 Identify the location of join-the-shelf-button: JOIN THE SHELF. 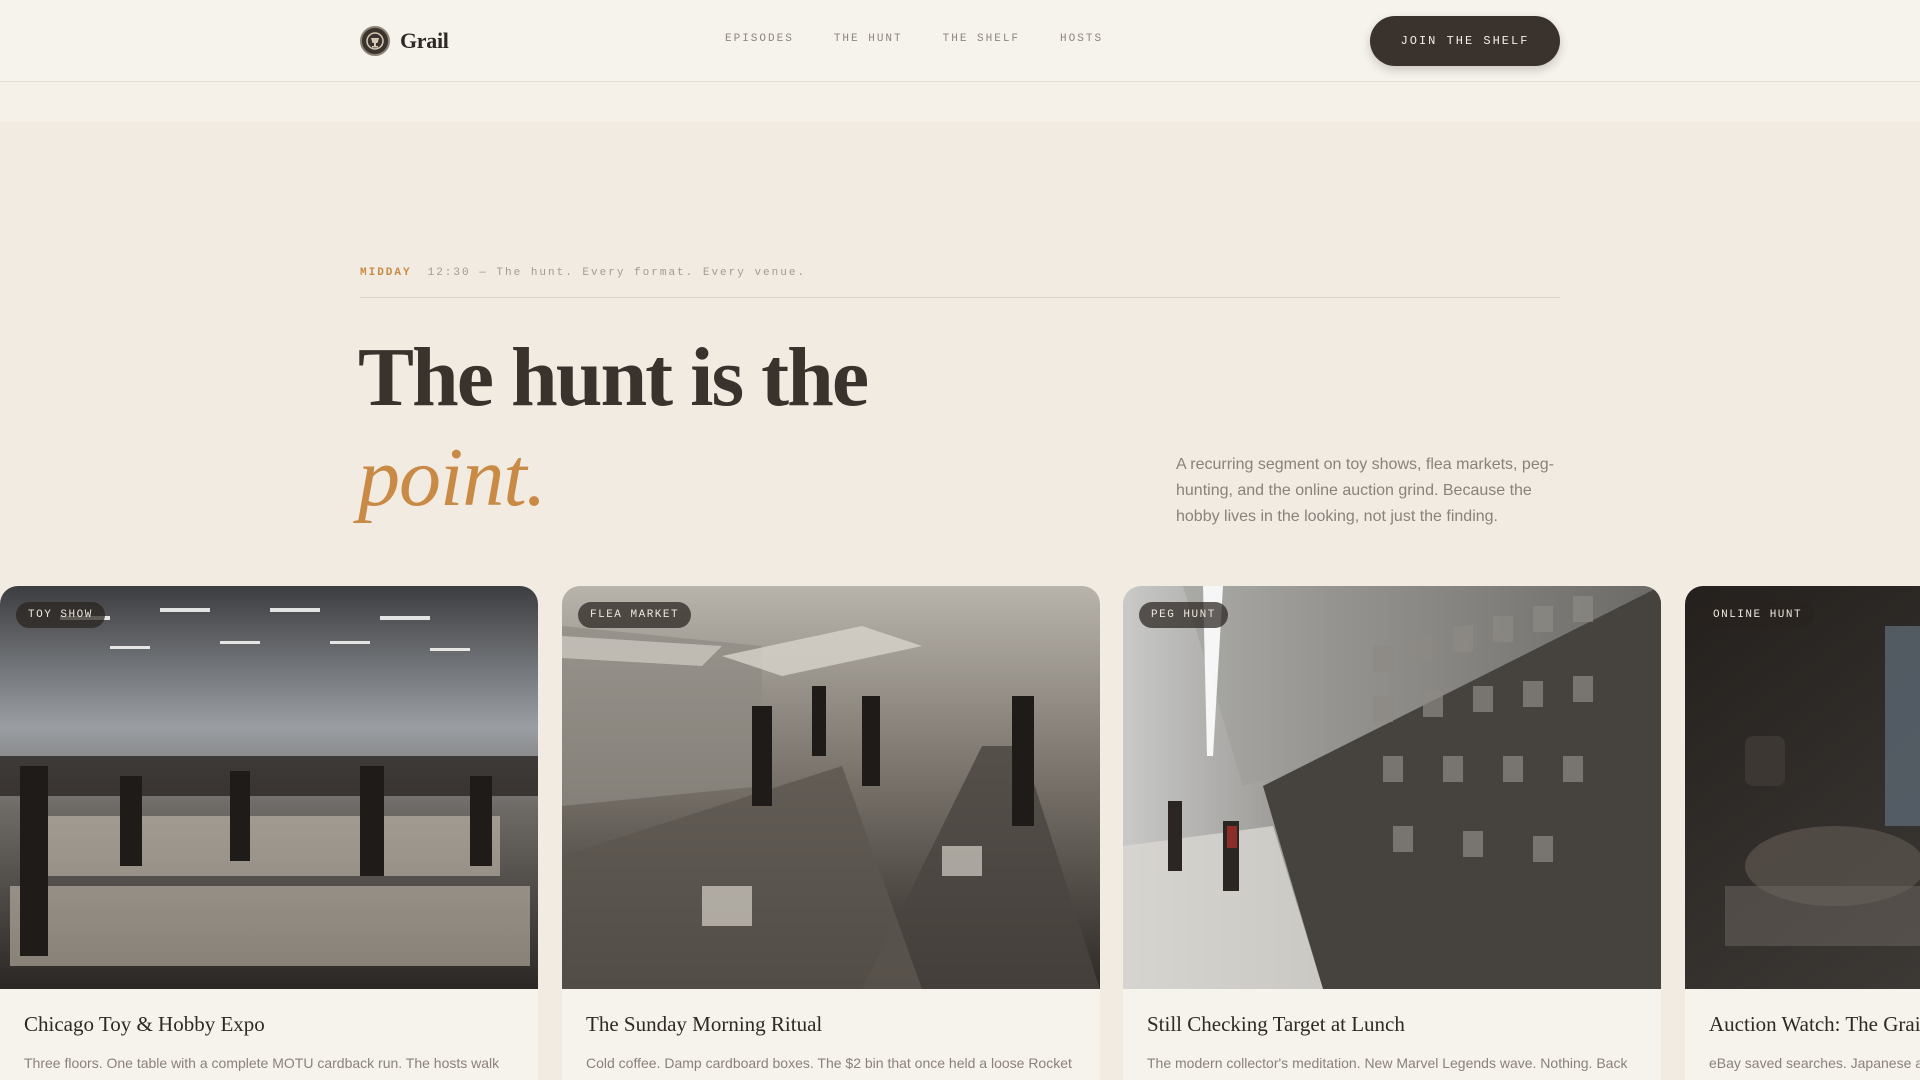
(1465, 41).